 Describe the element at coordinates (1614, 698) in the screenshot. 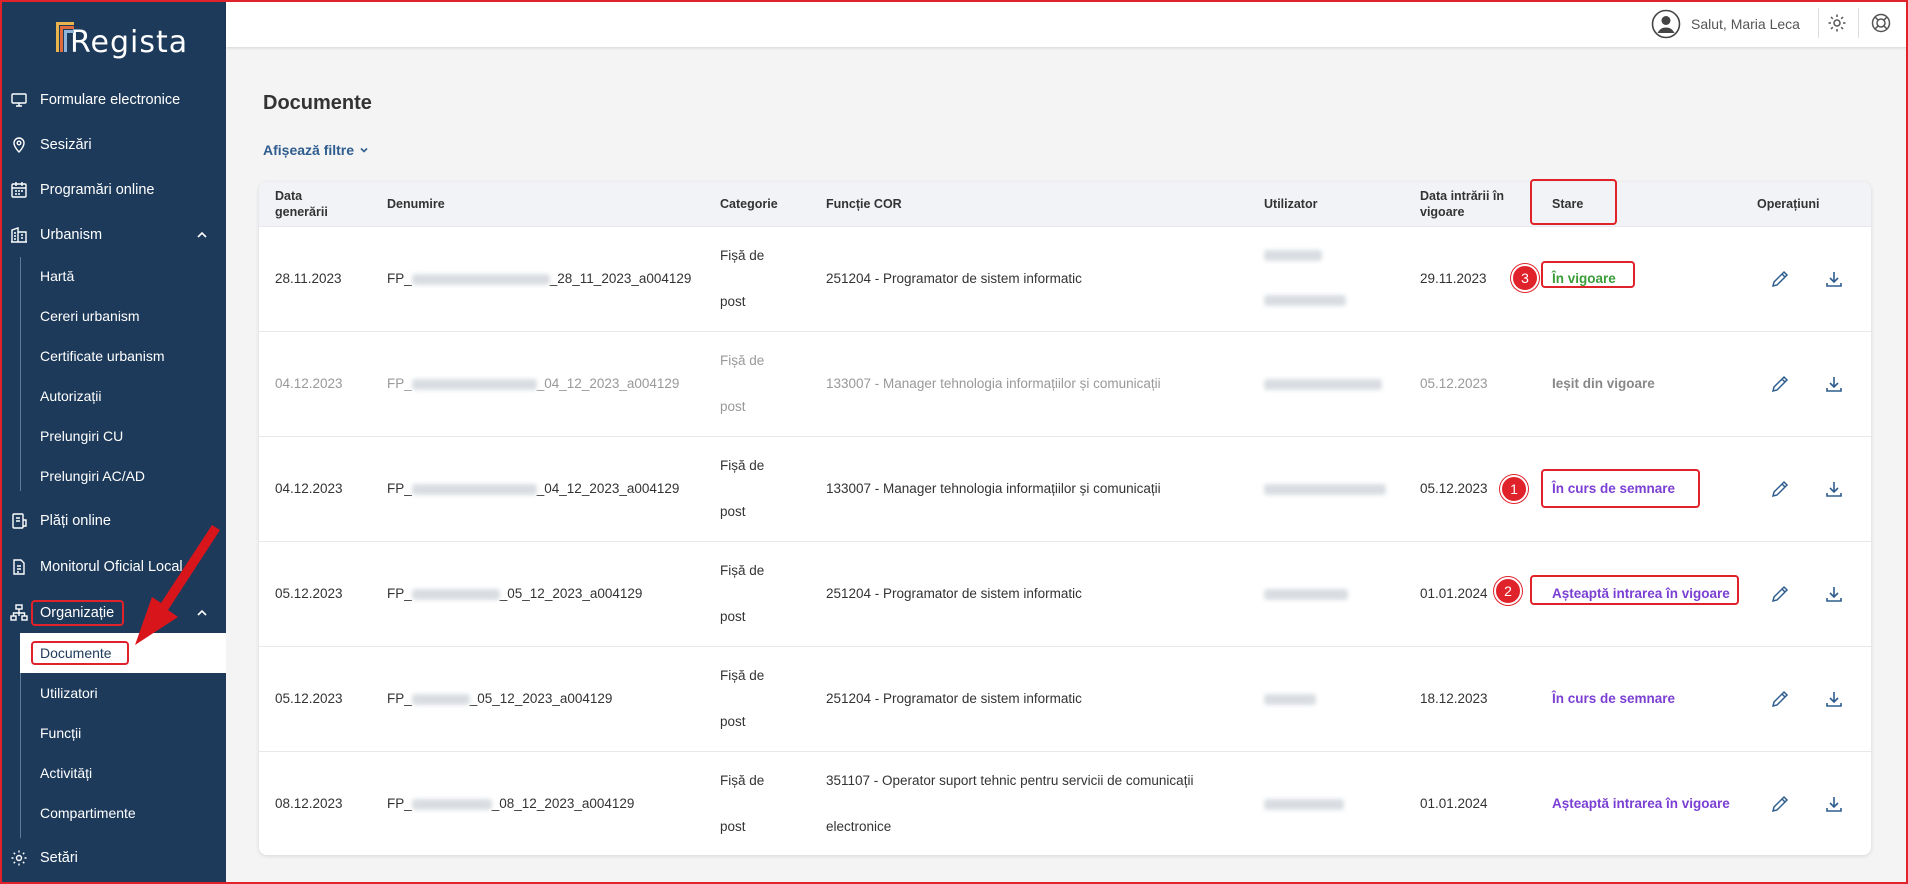

I see `status-badge: În curs de semnare` at that location.